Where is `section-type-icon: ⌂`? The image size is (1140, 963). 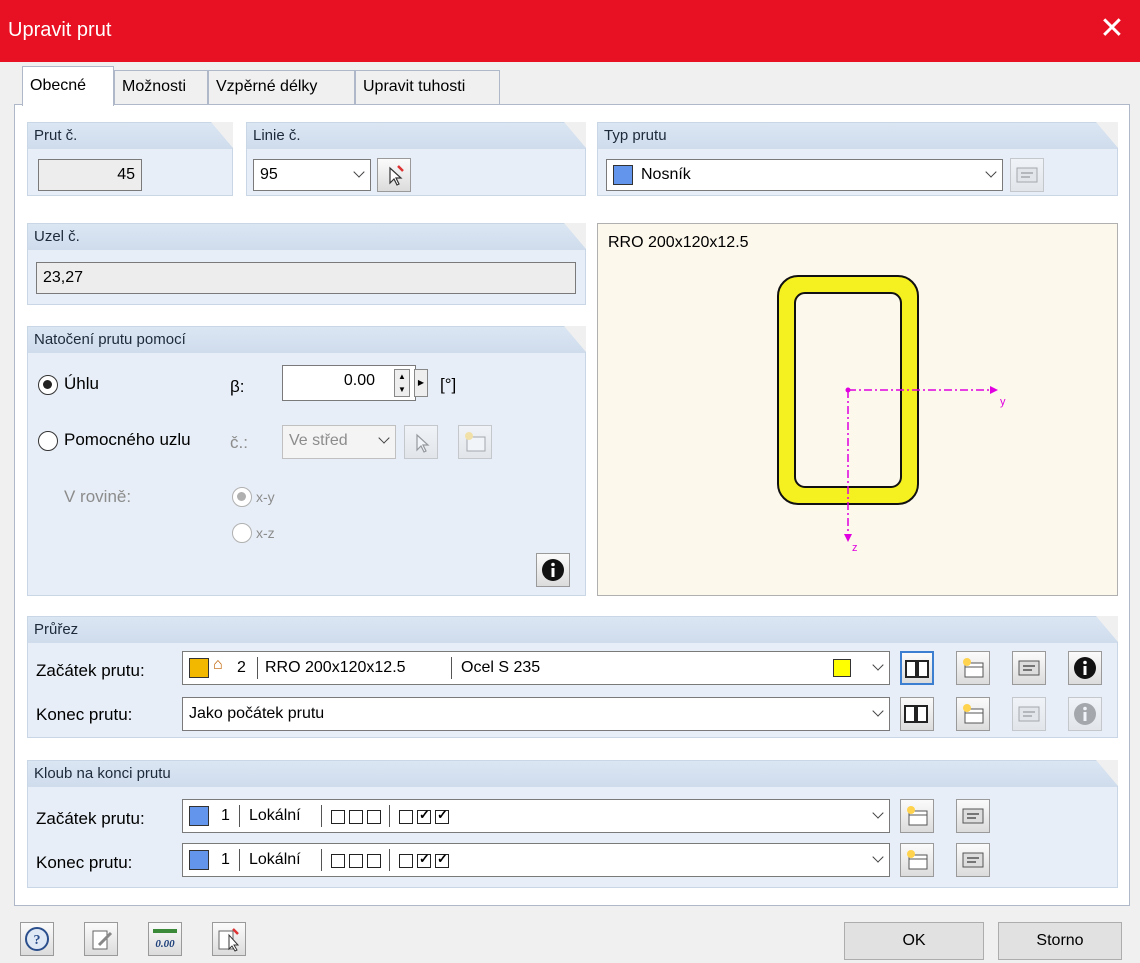
section-type-icon: ⌂ is located at coordinates (218, 664).